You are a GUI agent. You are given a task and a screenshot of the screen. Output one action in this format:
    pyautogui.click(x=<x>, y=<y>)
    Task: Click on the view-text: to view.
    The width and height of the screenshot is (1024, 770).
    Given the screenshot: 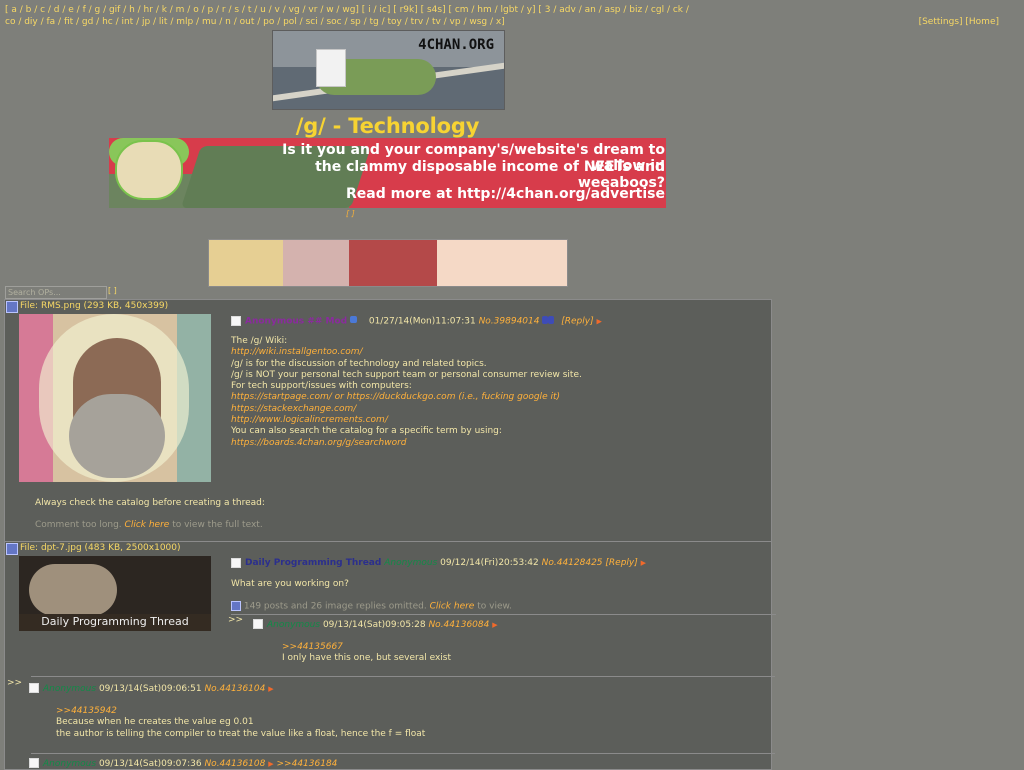 What is the action you would take?
    pyautogui.click(x=494, y=606)
    